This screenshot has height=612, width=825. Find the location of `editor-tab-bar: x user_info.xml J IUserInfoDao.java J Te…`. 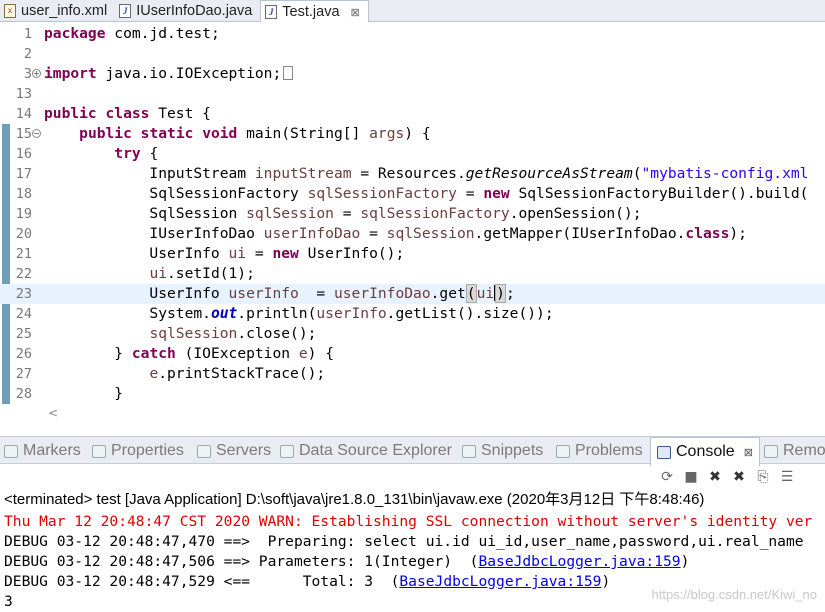

editor-tab-bar: x user_info.xml J IUserInfoDao.java J Te… is located at coordinates (412, 11).